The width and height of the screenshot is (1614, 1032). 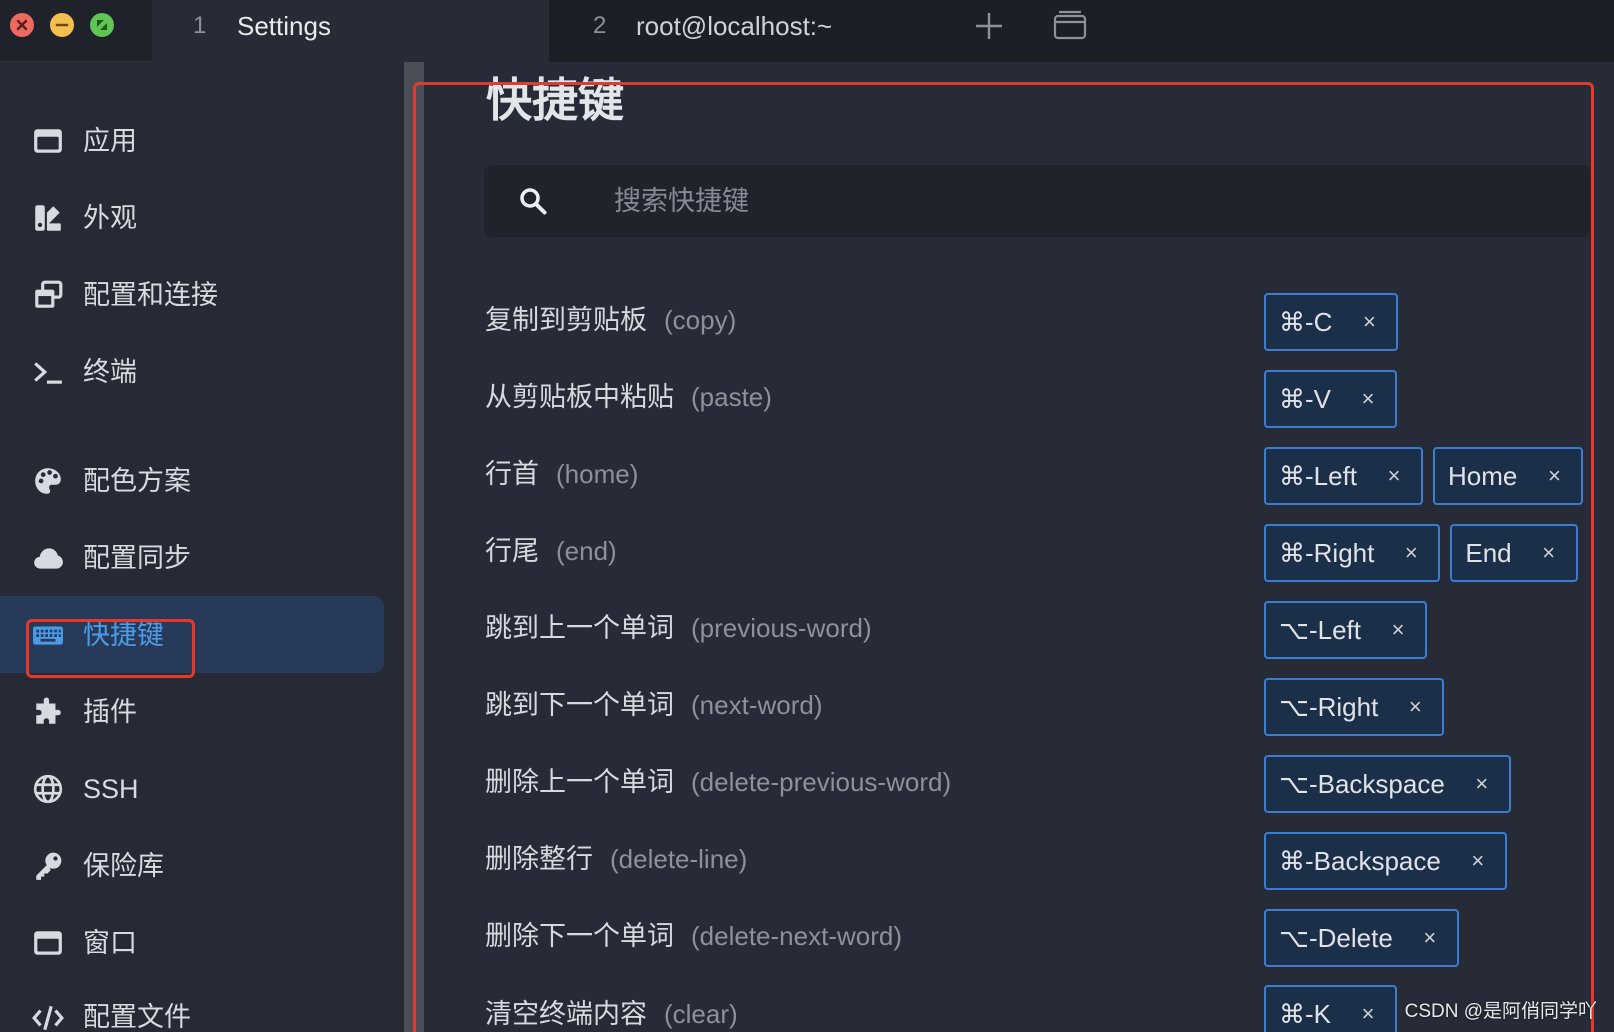 What do you see at coordinates (350, 31) in the screenshot?
I see `tab-settings: 1 Settings` at bounding box center [350, 31].